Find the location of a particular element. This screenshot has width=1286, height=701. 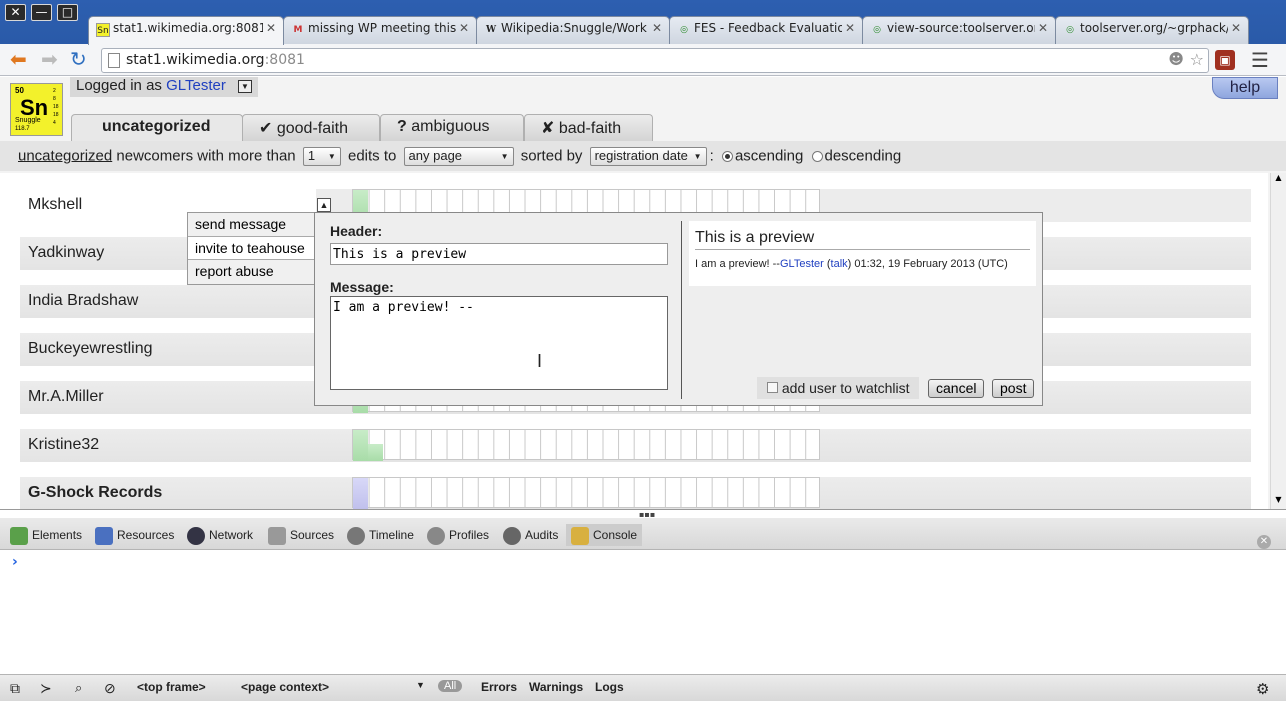

tab-uncategorized: uncategorized is located at coordinates (157, 127).